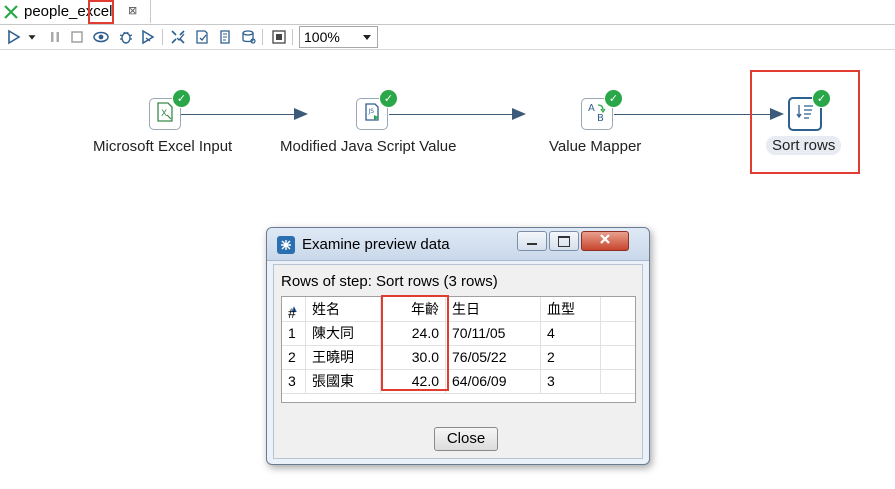 This screenshot has width=895, height=489. What do you see at coordinates (101, 12) in the screenshot?
I see `preview-highlight` at bounding box center [101, 12].